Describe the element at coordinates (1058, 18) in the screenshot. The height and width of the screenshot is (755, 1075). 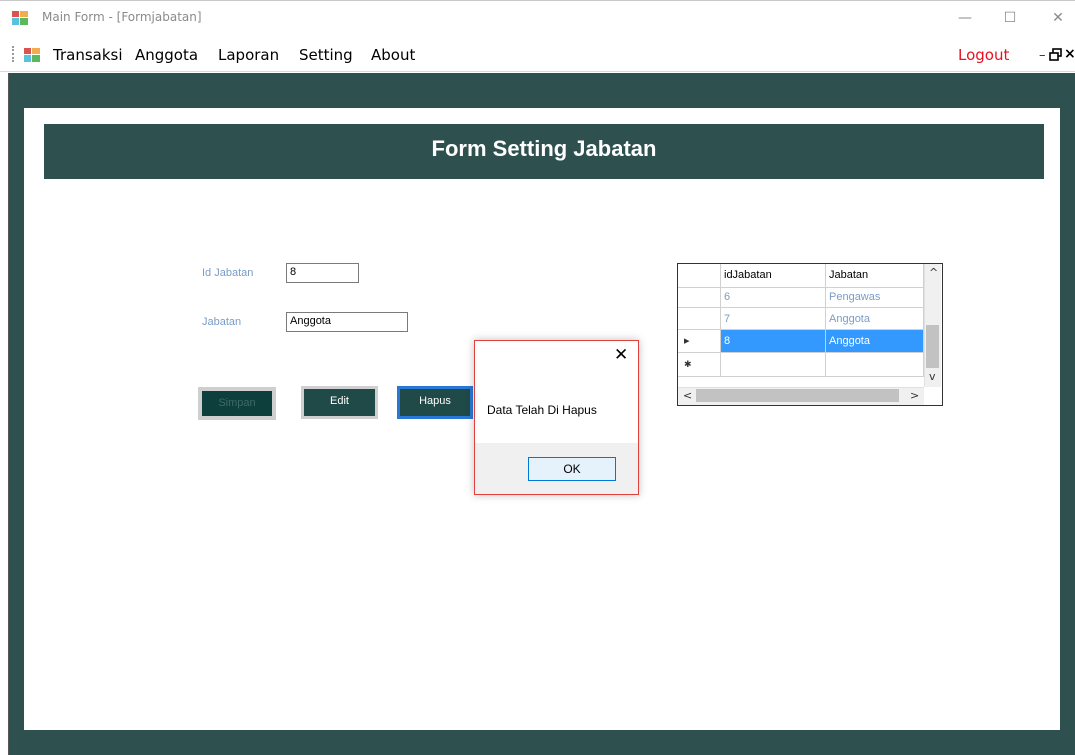
I see `close-icon: ✕` at that location.